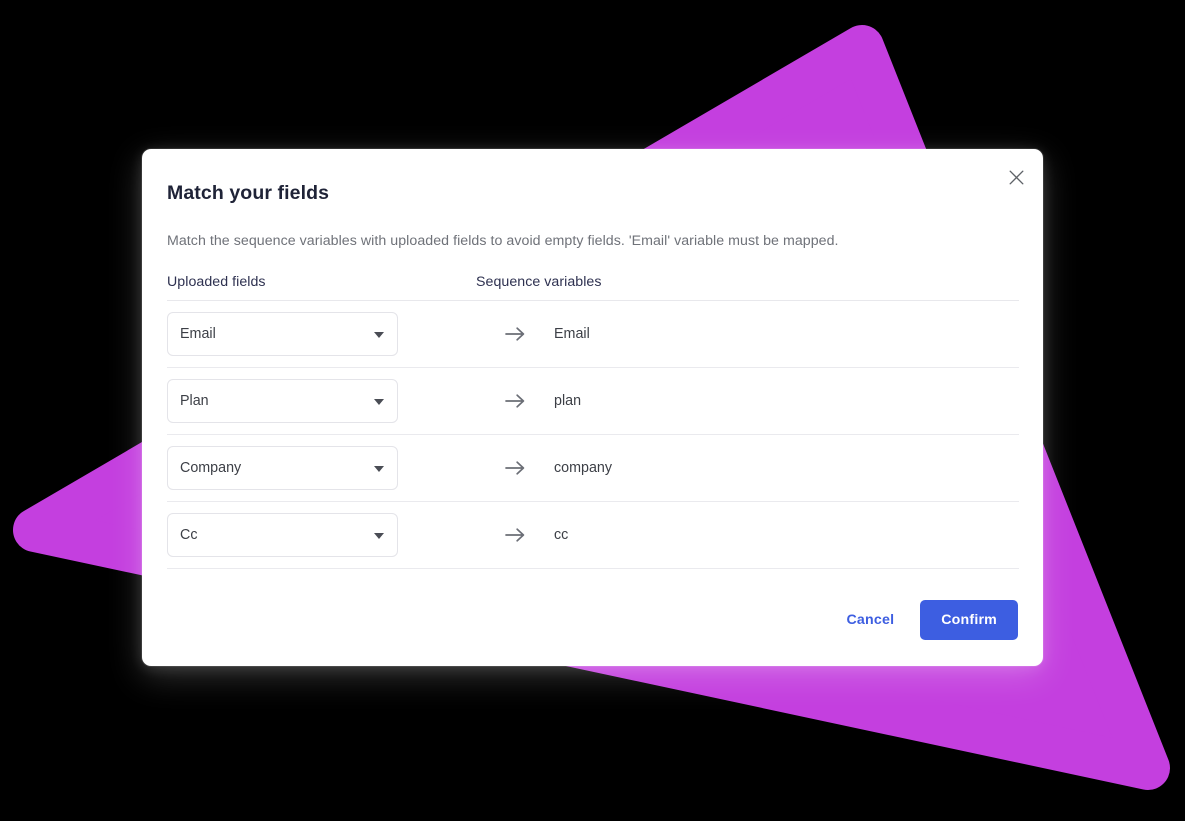 The height and width of the screenshot is (821, 1185). What do you see at coordinates (539, 282) in the screenshot?
I see `column-header-sequence-variables: Sequence variables` at bounding box center [539, 282].